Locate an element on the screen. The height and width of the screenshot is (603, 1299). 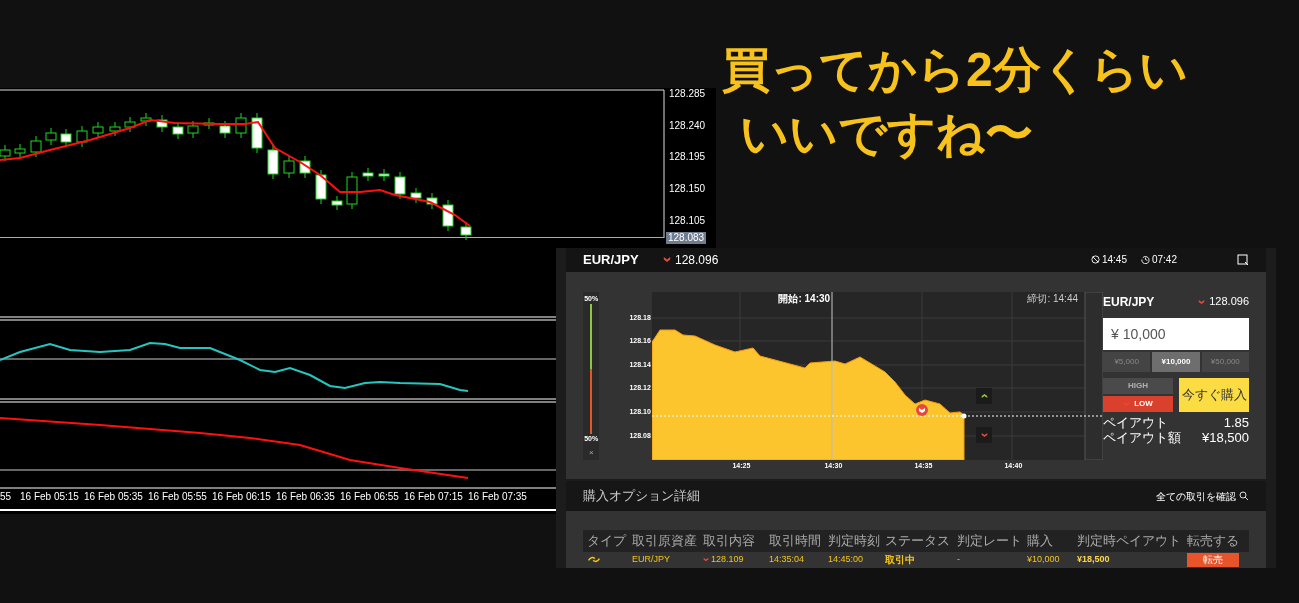
table-cell-text: 14:35:04 is located at coordinates (787, 560).